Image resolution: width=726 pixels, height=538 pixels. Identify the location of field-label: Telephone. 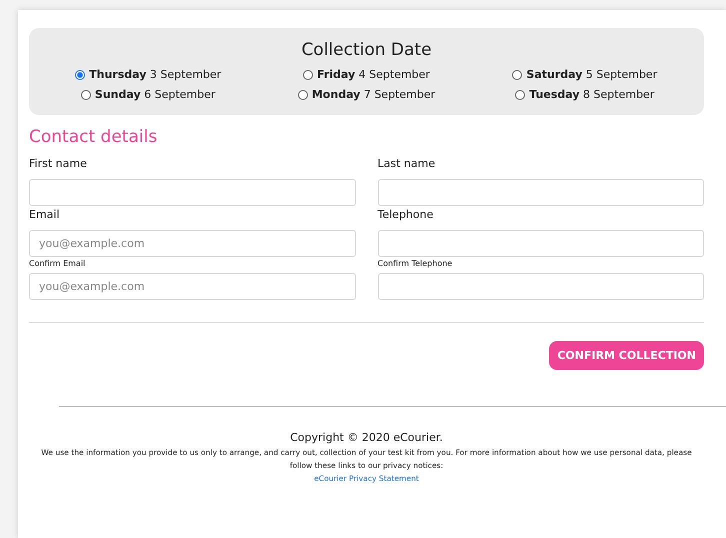
(406, 214).